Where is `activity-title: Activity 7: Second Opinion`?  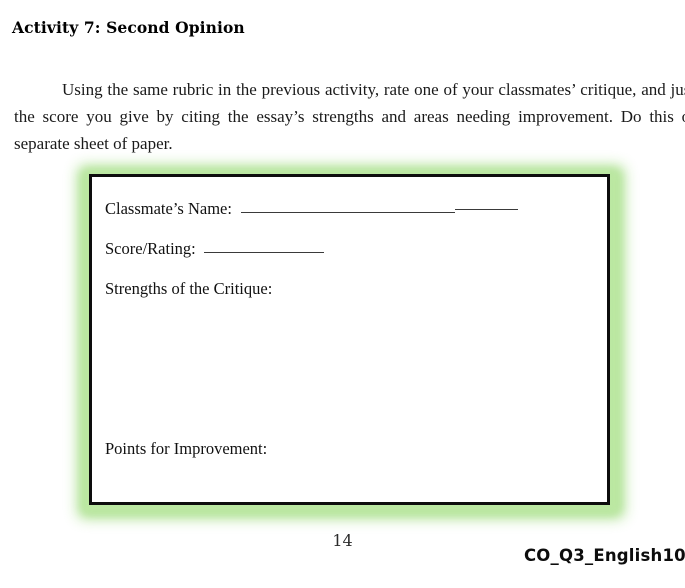
activity-title: Activity 7: Second Opinion is located at coordinates (128, 27).